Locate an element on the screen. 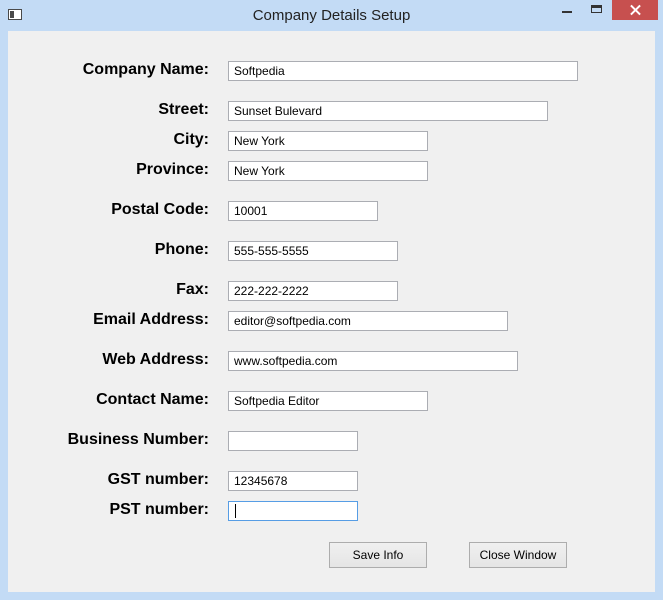  minimize-button is located at coordinates (567, 10).